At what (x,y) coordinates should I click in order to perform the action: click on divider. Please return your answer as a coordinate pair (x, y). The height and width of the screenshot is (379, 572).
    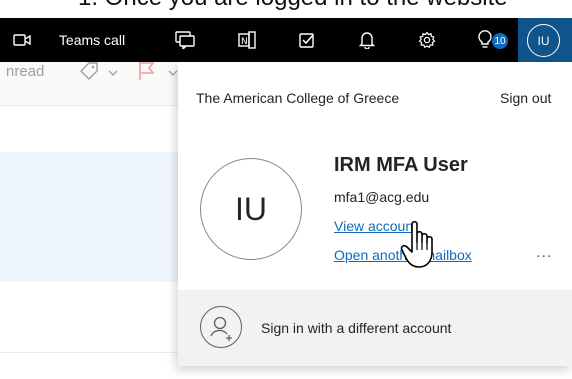
    Looking at the image, I should click on (89, 352).